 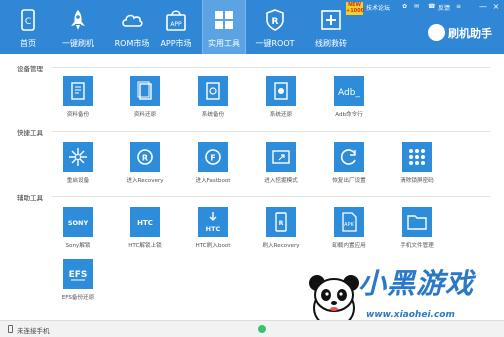 I want to click on tool-factory-reset: 恢复出厂设置, so click(x=349, y=165).